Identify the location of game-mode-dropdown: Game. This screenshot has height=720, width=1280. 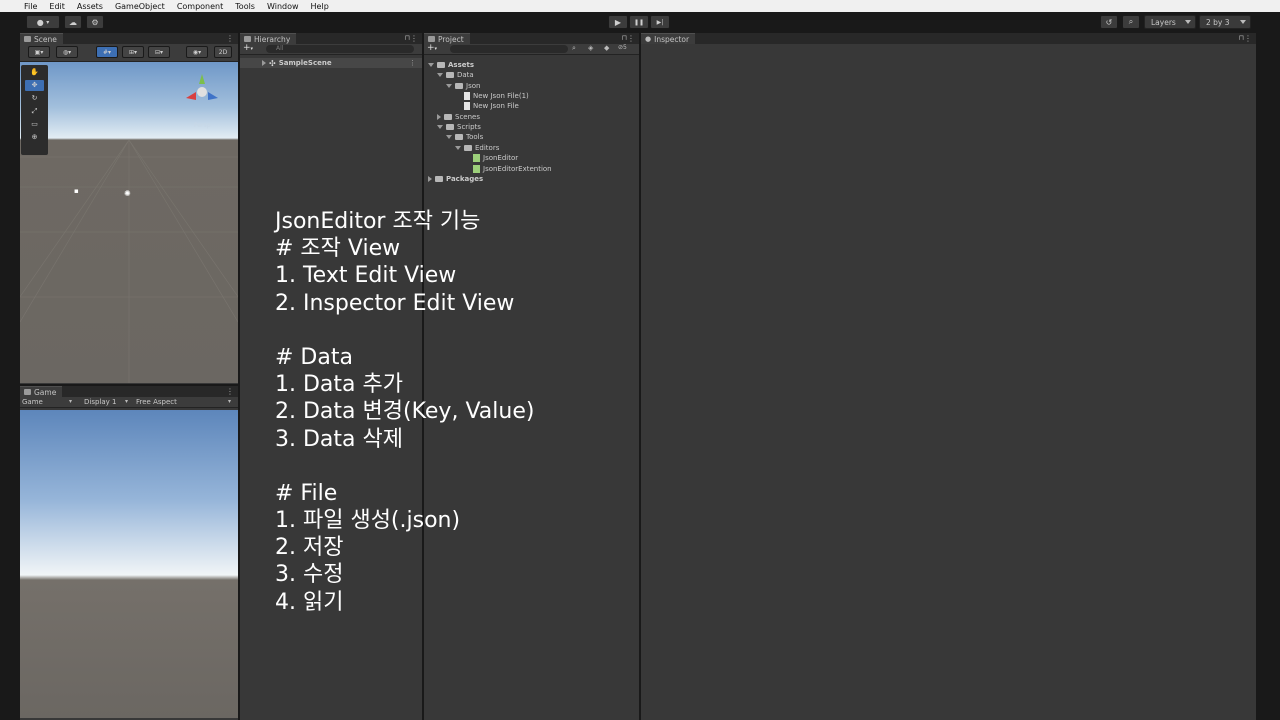
(32, 402).